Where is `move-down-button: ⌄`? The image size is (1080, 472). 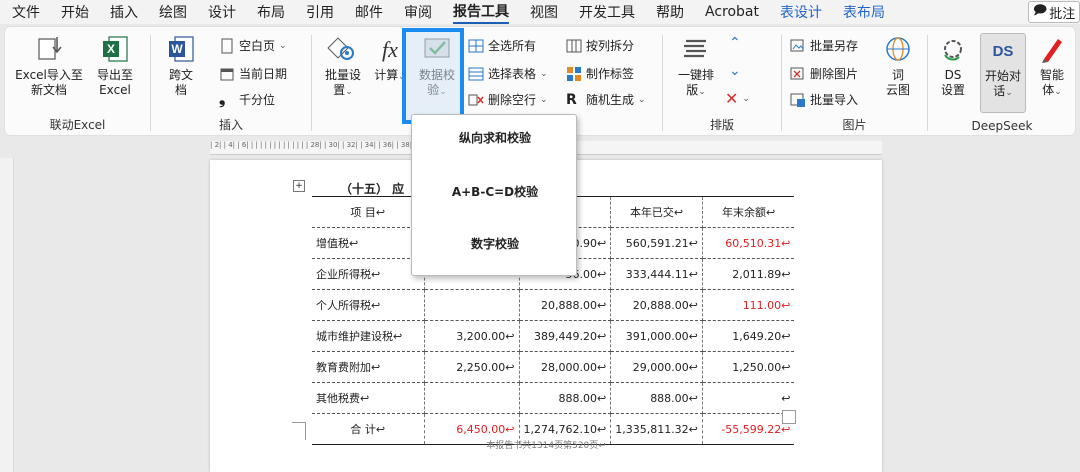 move-down-button: ⌄ is located at coordinates (735, 71).